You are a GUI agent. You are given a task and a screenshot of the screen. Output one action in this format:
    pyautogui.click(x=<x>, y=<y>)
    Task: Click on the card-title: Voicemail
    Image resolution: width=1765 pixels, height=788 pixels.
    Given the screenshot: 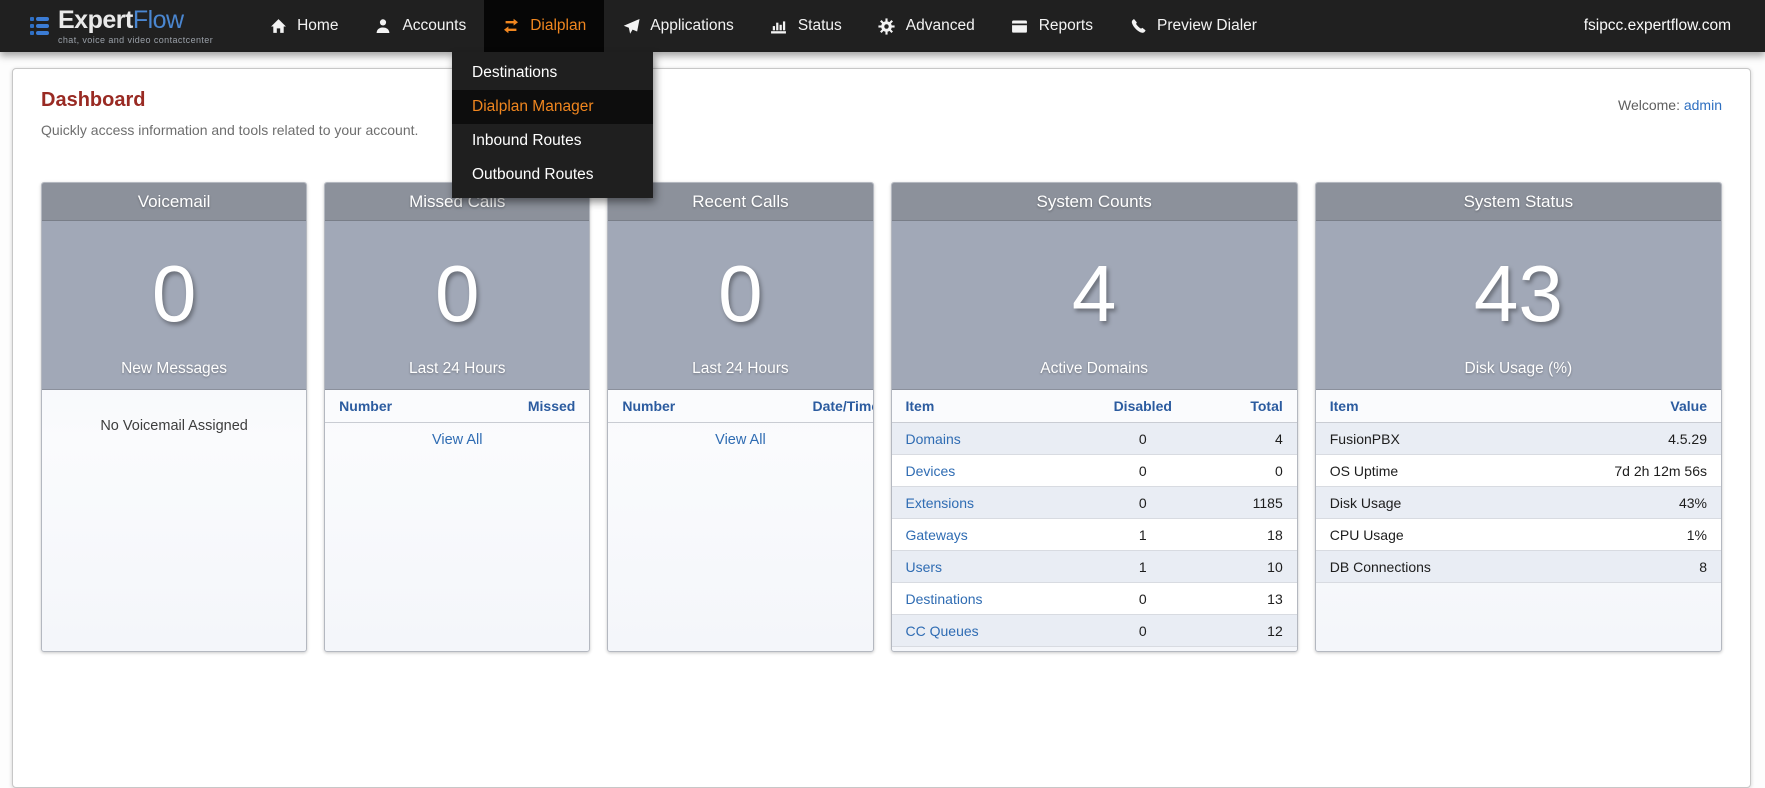 What is the action you would take?
    pyautogui.click(x=174, y=202)
    